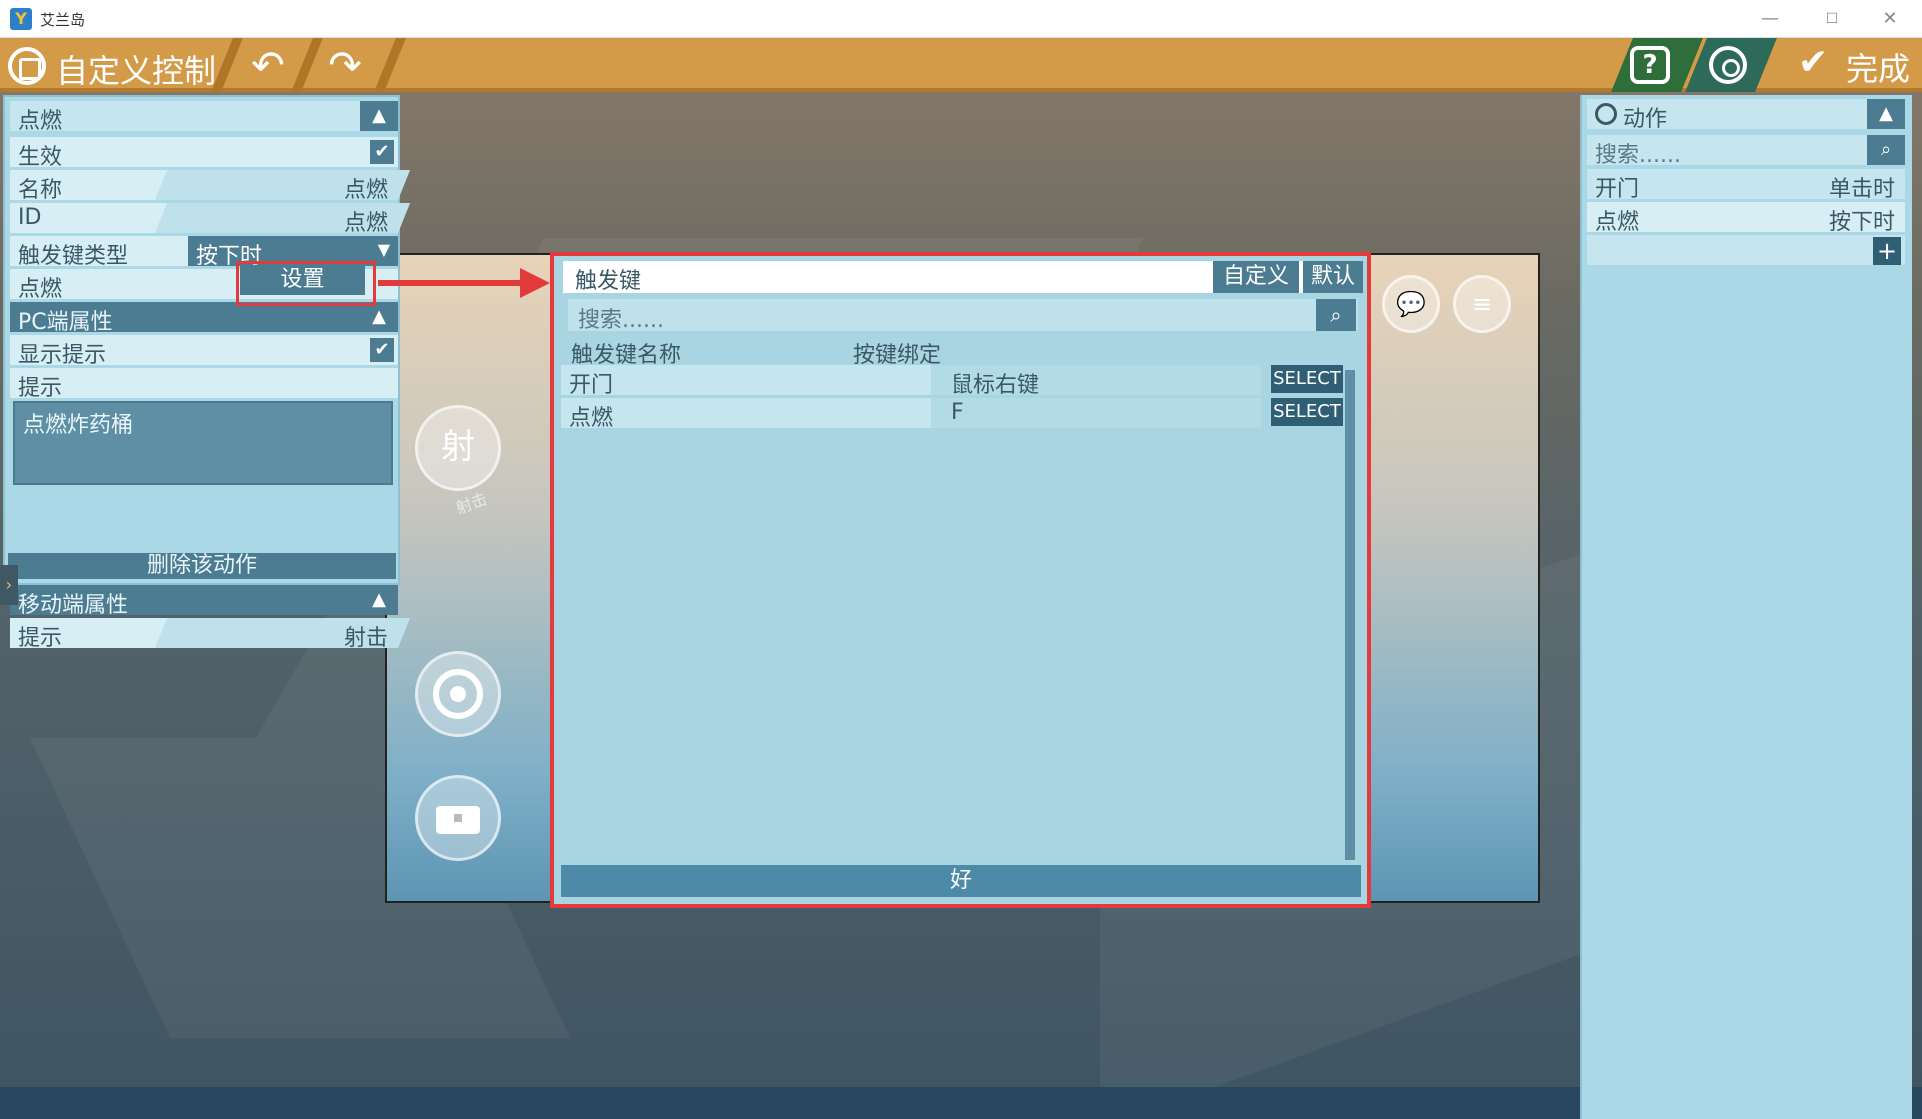  What do you see at coordinates (1890, 19) in the screenshot?
I see `close-button: ✕` at bounding box center [1890, 19].